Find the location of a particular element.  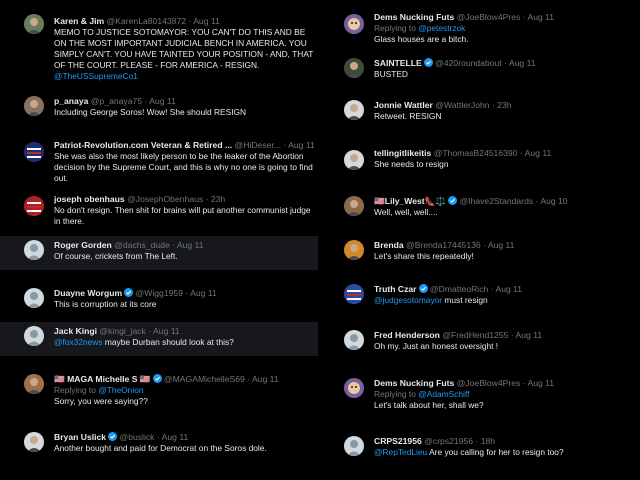

user-handle: @buslick is located at coordinates (136, 437).